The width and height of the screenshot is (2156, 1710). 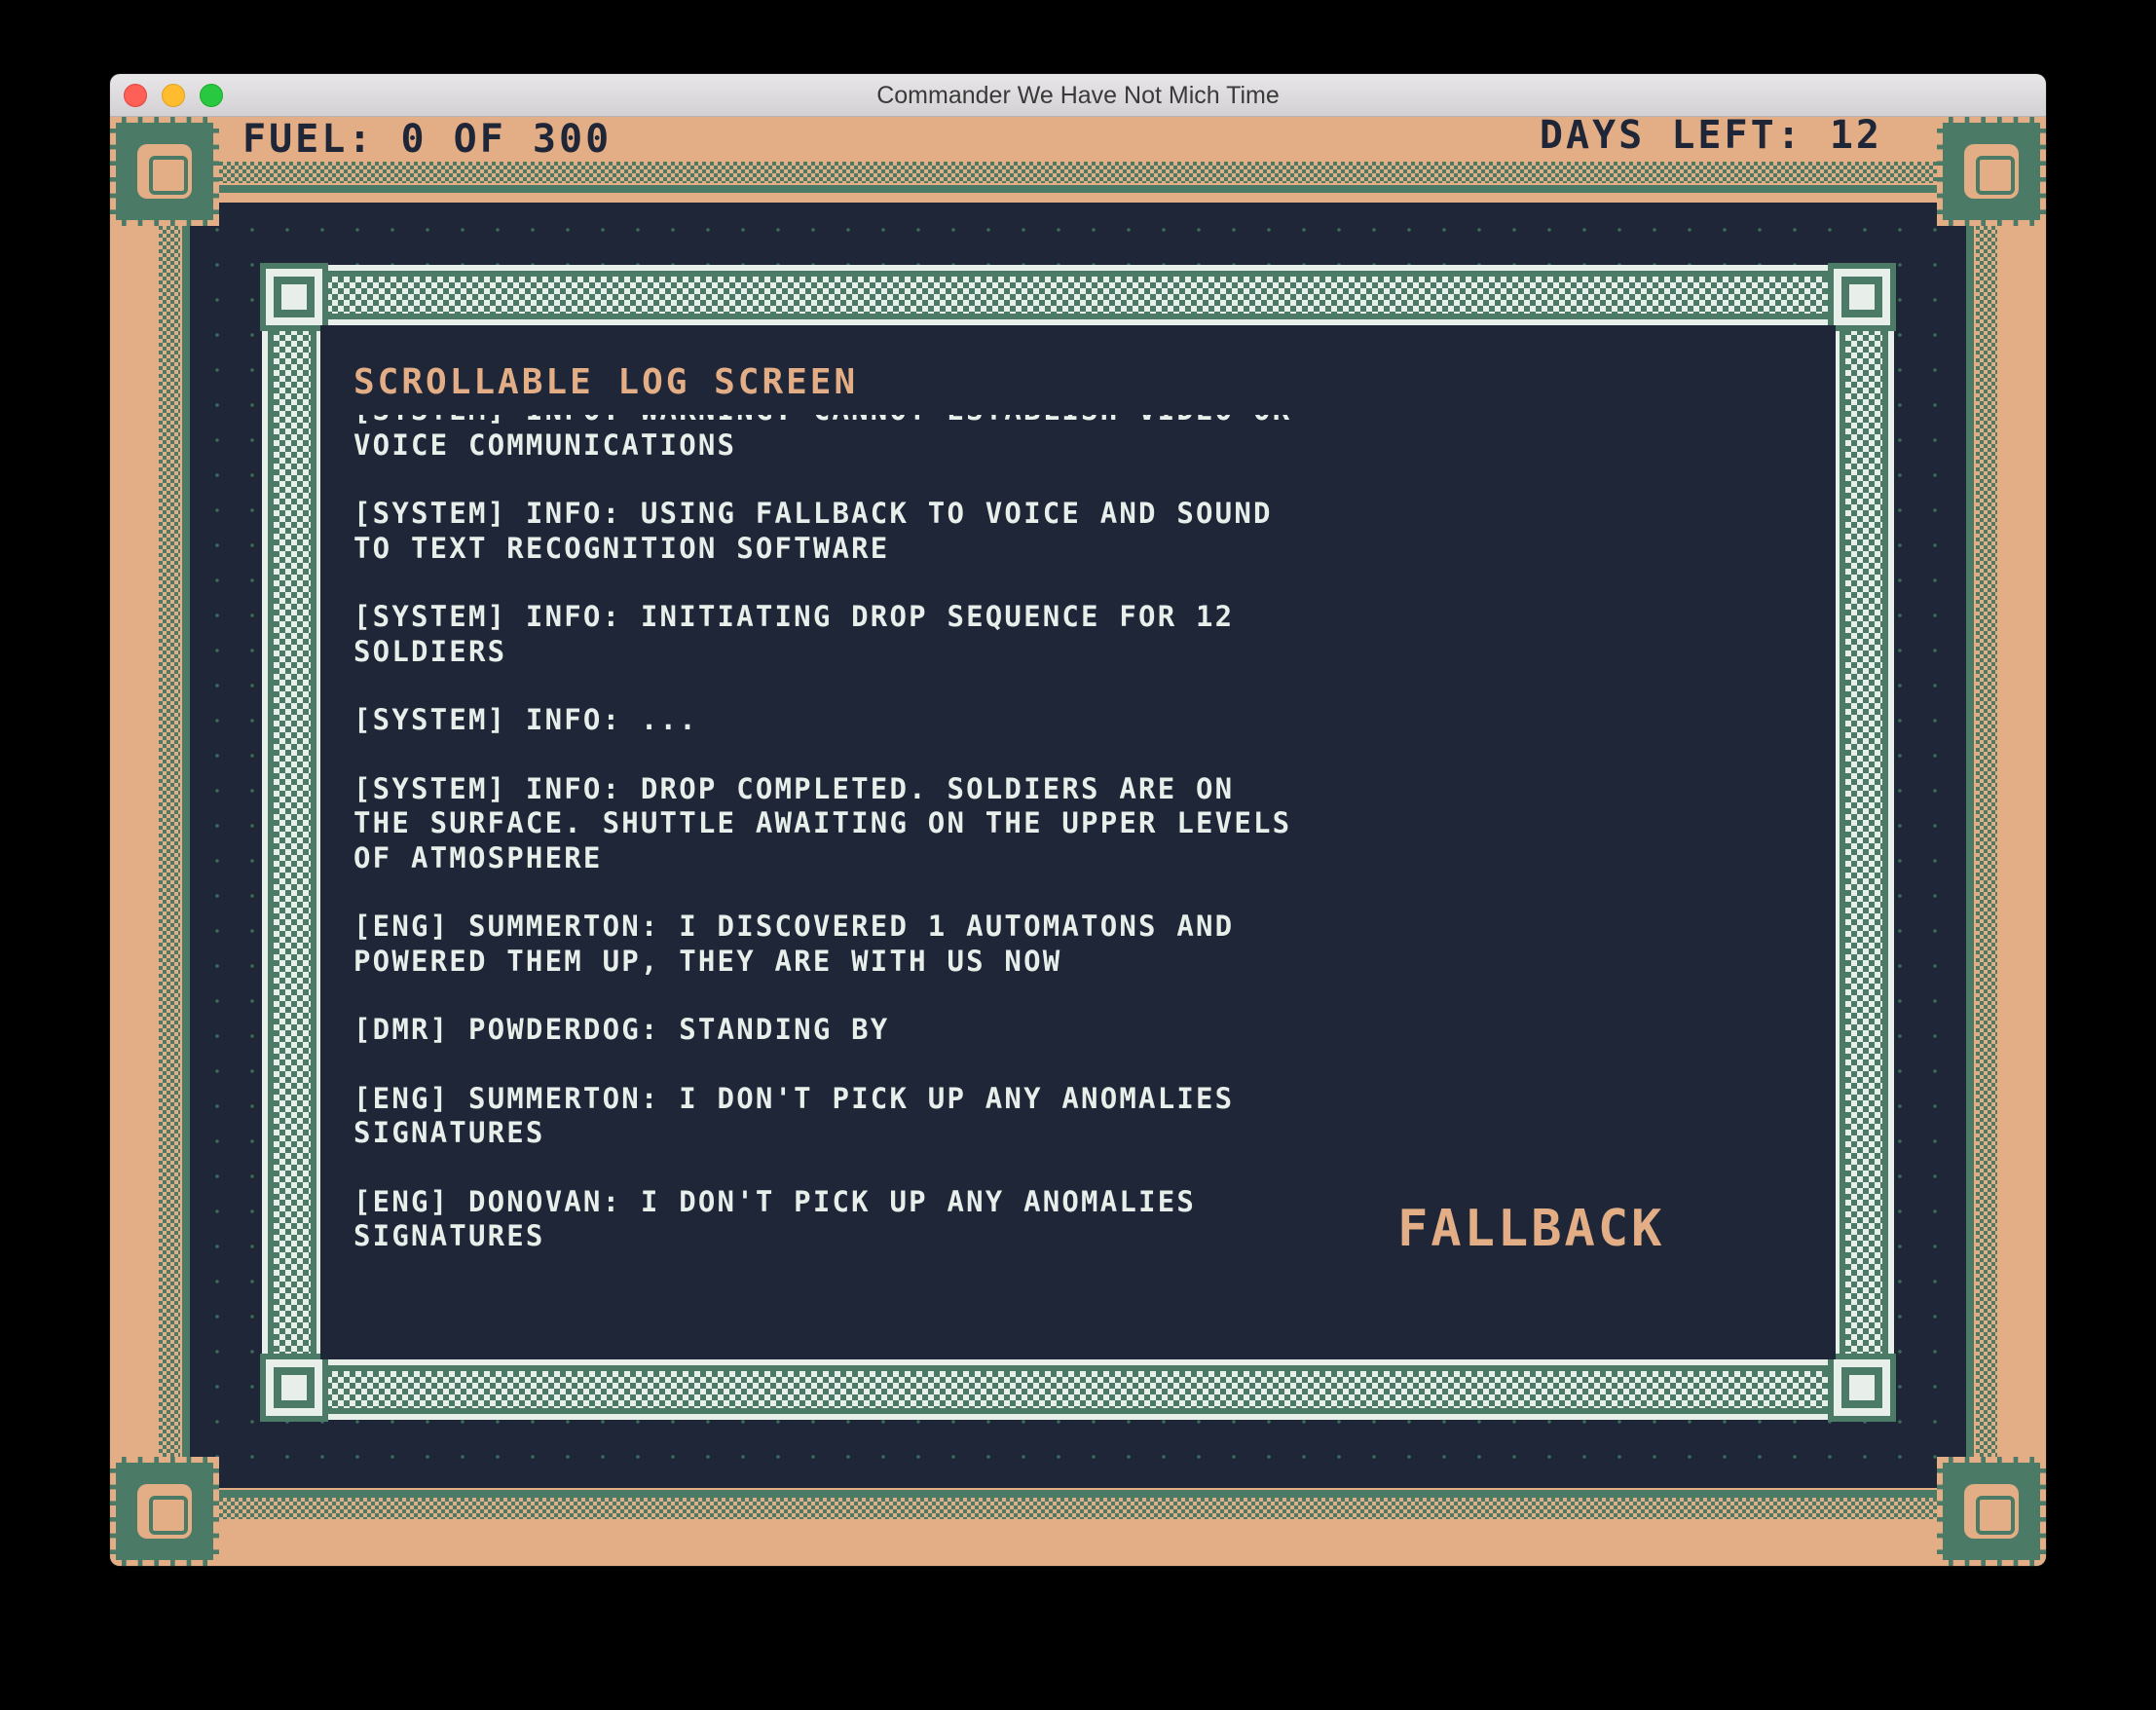 I want to click on outer-border-top, so click(x=1078, y=172).